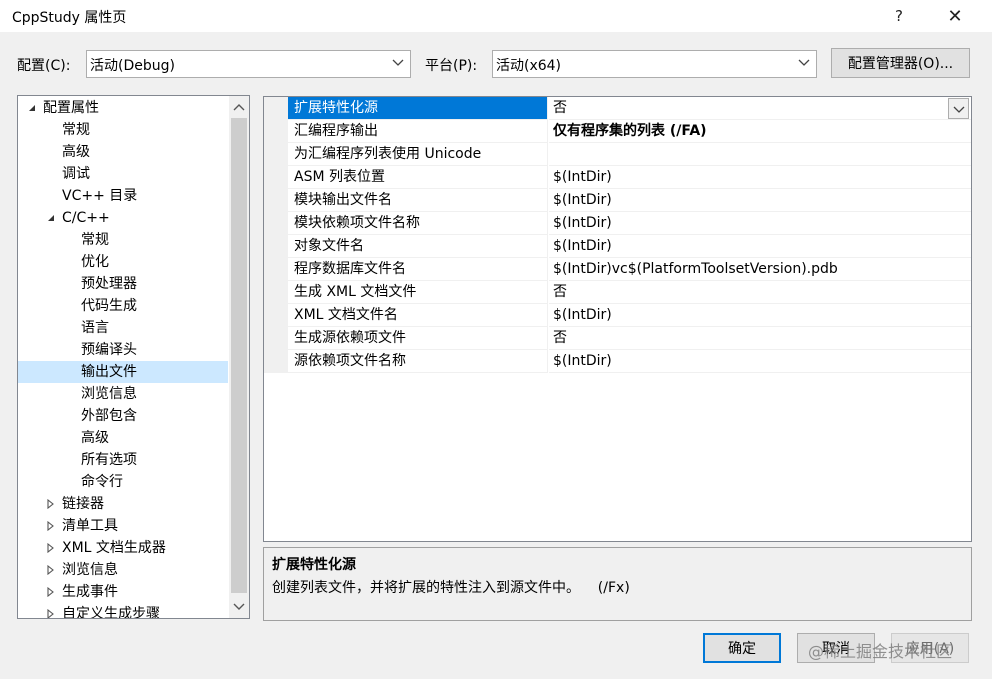  Describe the element at coordinates (123, 306) in the screenshot. I see `tree-item: 代码生成` at that location.